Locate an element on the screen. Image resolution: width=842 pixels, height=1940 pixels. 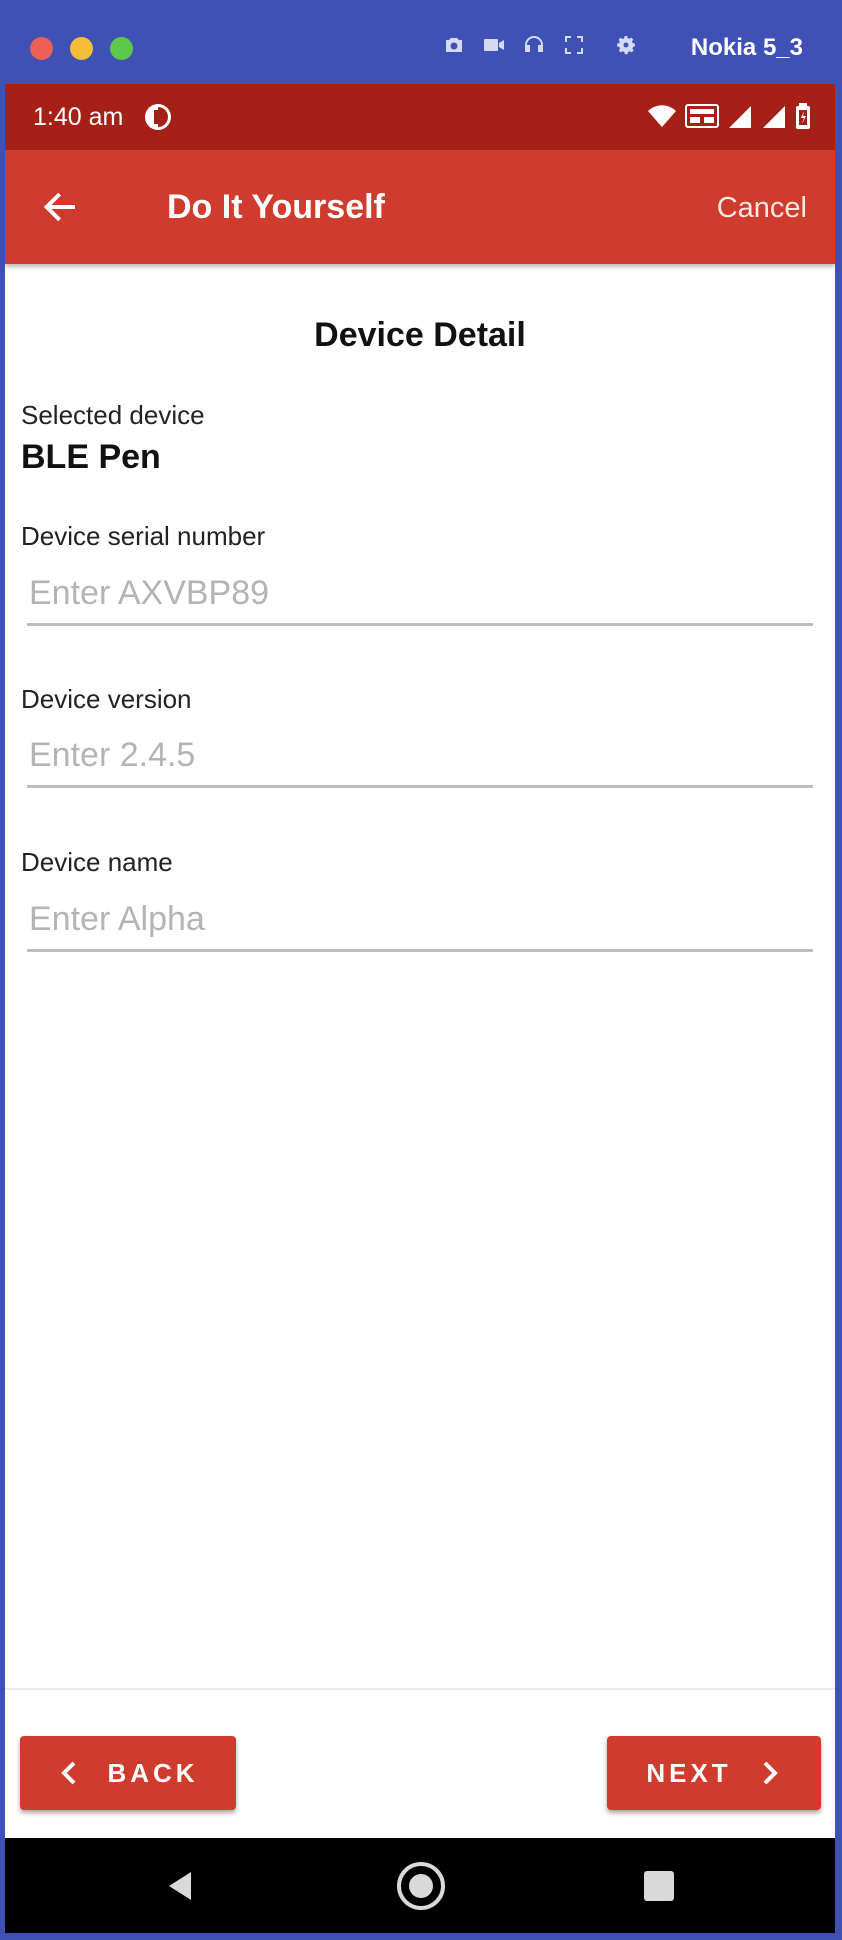
next-button: NEXT is located at coordinates (714, 1773).